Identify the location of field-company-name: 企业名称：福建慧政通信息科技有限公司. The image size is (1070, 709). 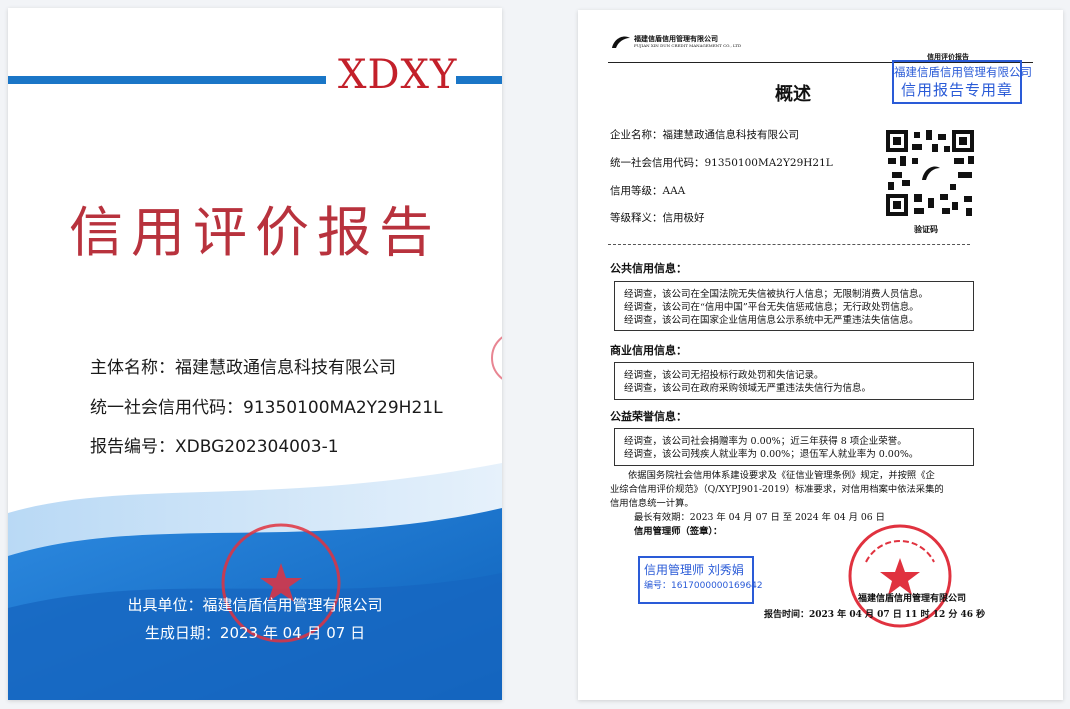
(704, 135).